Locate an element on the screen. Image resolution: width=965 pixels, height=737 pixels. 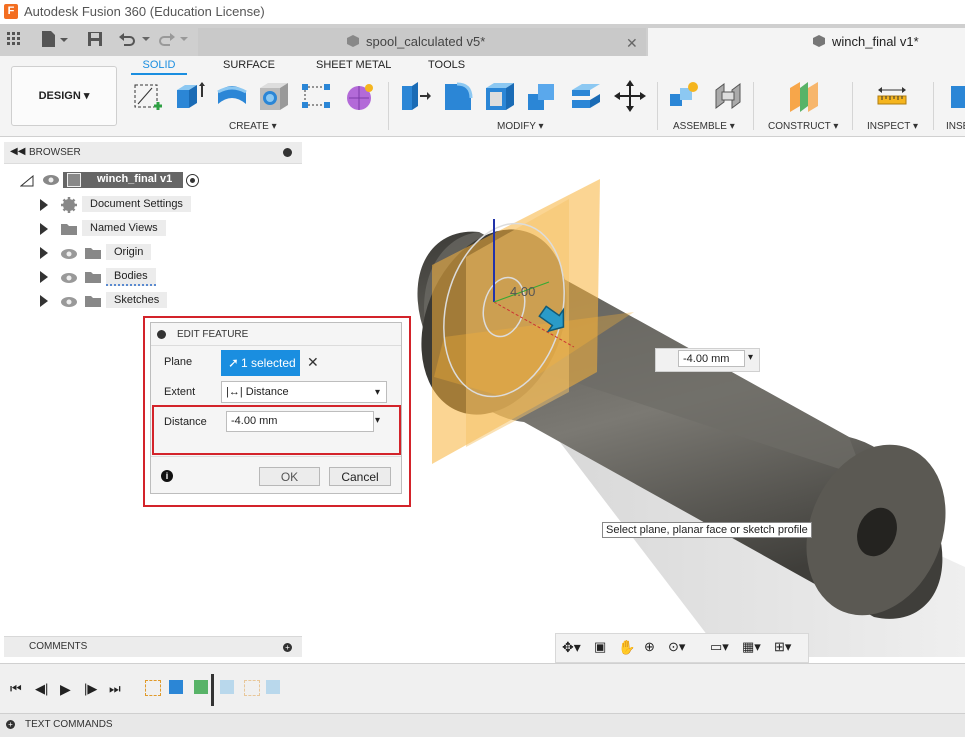
new-component-icon is located at coordinates (684, 96).